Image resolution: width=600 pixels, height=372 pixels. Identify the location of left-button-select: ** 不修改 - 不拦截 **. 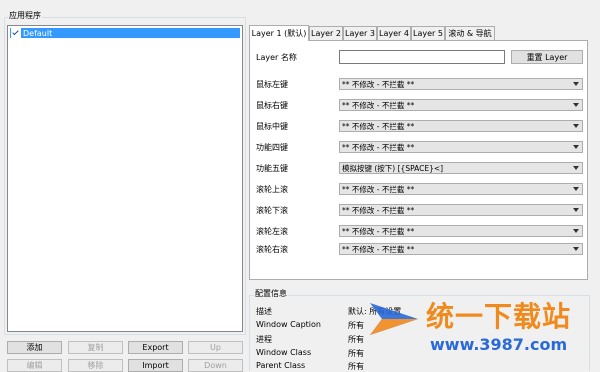
(461, 84).